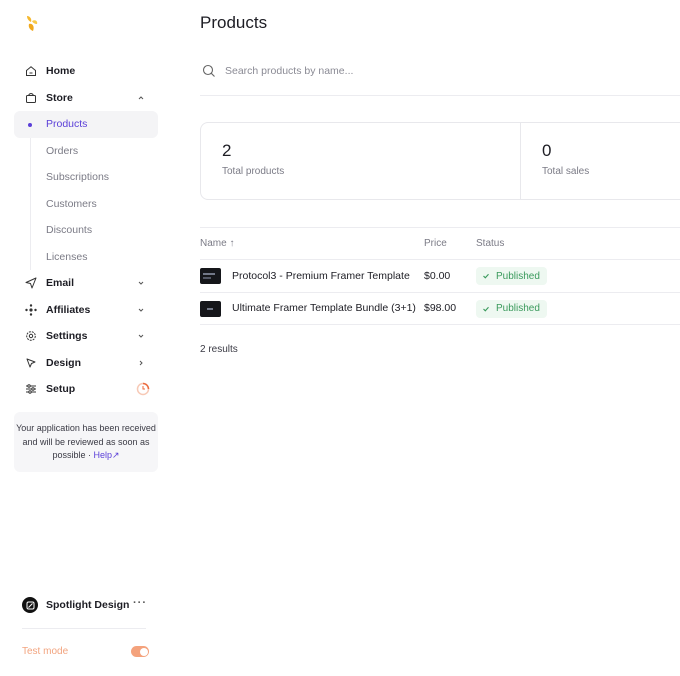 The width and height of the screenshot is (680, 676). What do you see at coordinates (64, 362) in the screenshot?
I see `sidebar-item-label: Design` at bounding box center [64, 362].